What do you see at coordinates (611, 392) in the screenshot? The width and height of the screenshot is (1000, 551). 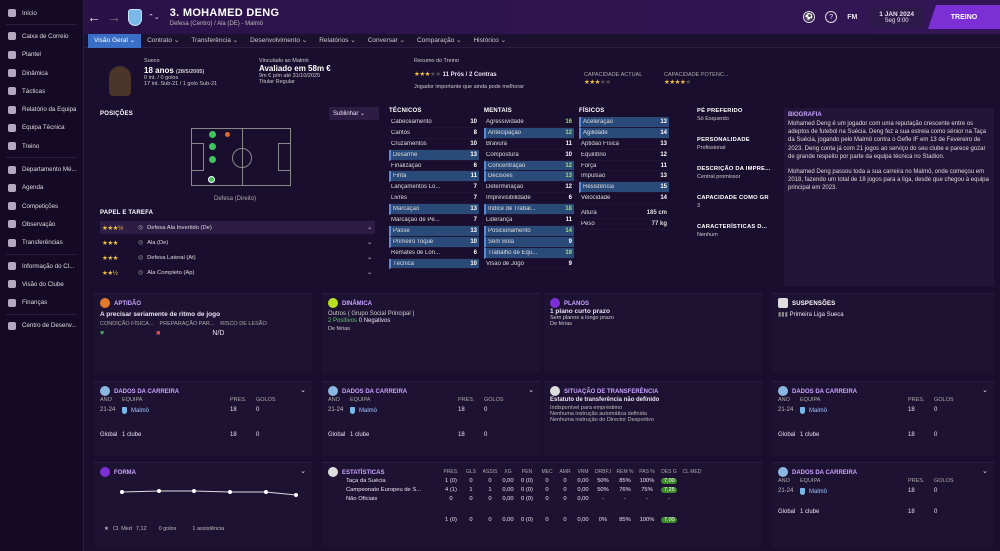 I see `transfer-title: SITUAÇÃO DE TRANSFERÊNCIA` at bounding box center [611, 392].